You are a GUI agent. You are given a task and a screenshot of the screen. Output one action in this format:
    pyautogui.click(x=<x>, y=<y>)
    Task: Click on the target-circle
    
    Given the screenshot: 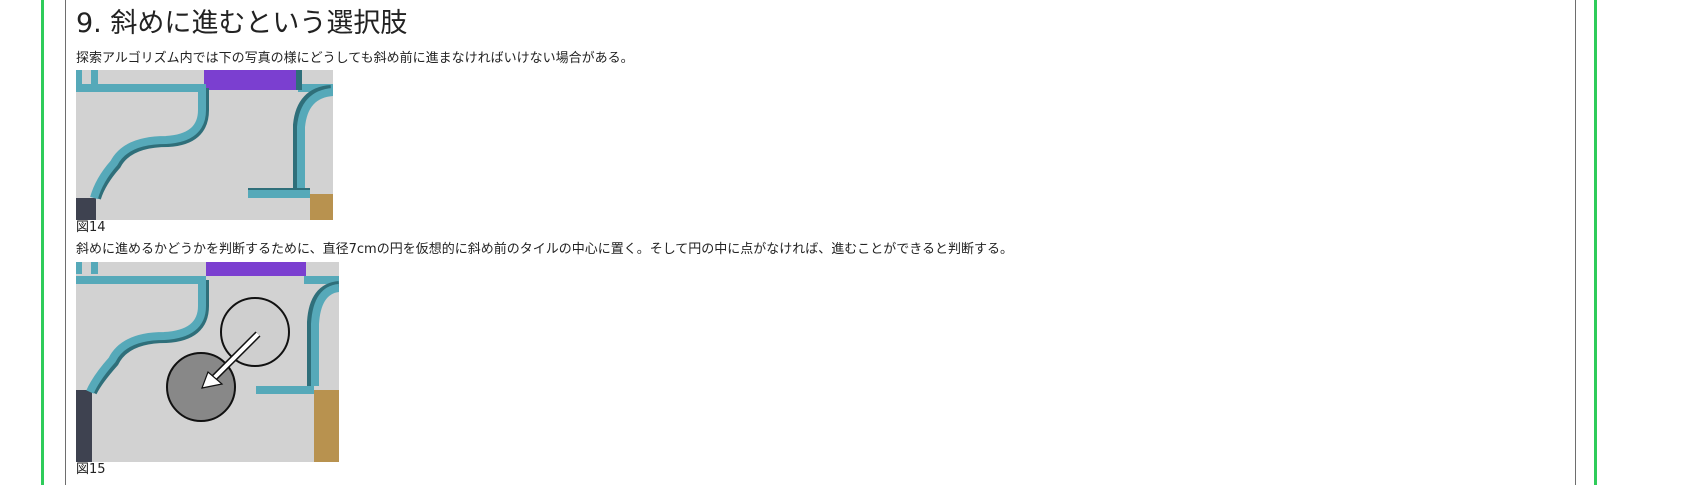 What is the action you would take?
    pyautogui.click(x=255, y=332)
    